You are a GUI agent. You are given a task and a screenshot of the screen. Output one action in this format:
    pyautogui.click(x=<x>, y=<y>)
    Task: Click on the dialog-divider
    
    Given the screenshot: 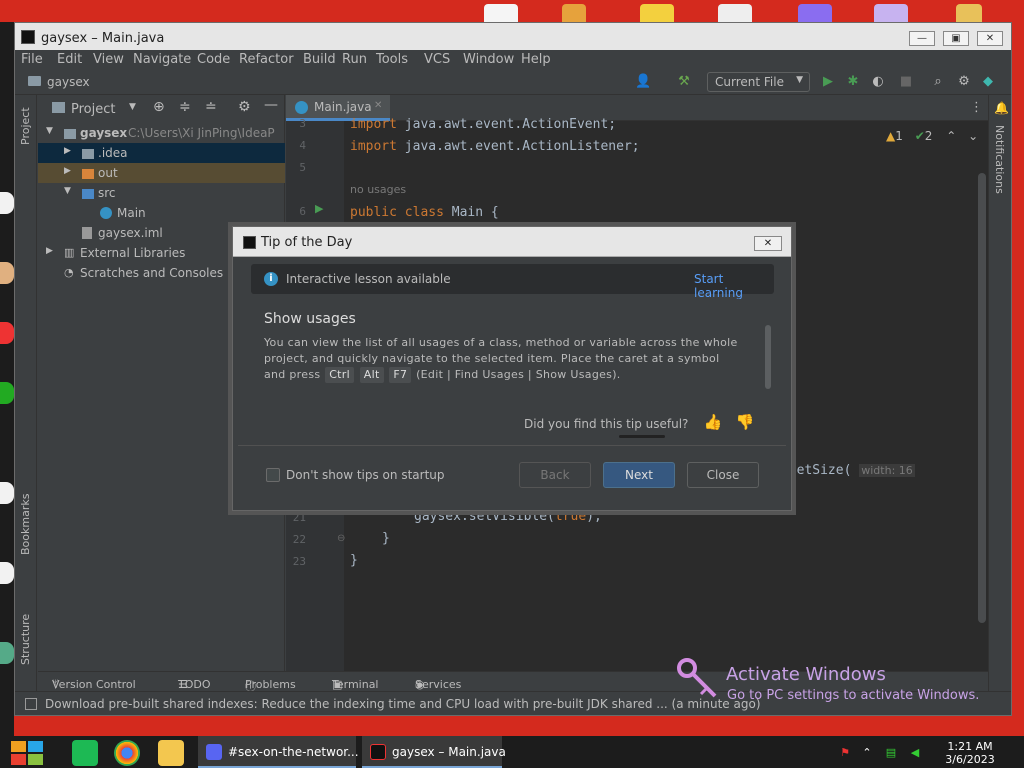 What is the action you would take?
    pyautogui.click(x=512, y=445)
    